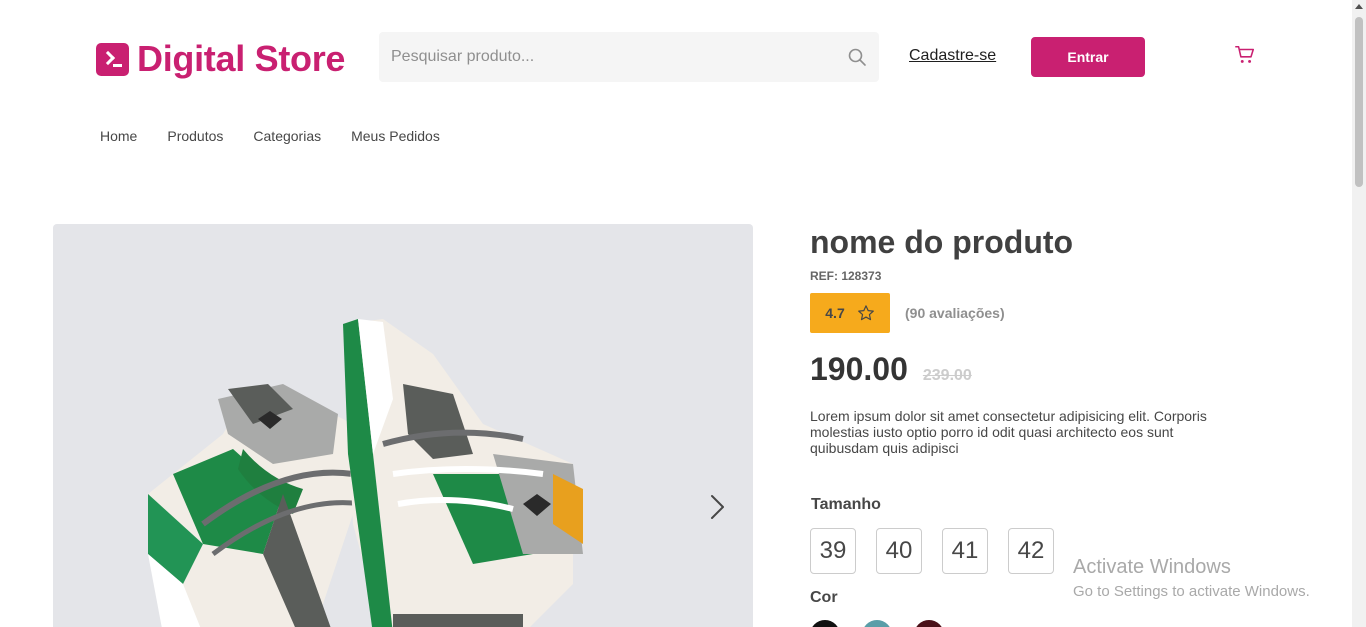 The height and width of the screenshot is (627, 1366). I want to click on size-option-41: 41, so click(965, 551).